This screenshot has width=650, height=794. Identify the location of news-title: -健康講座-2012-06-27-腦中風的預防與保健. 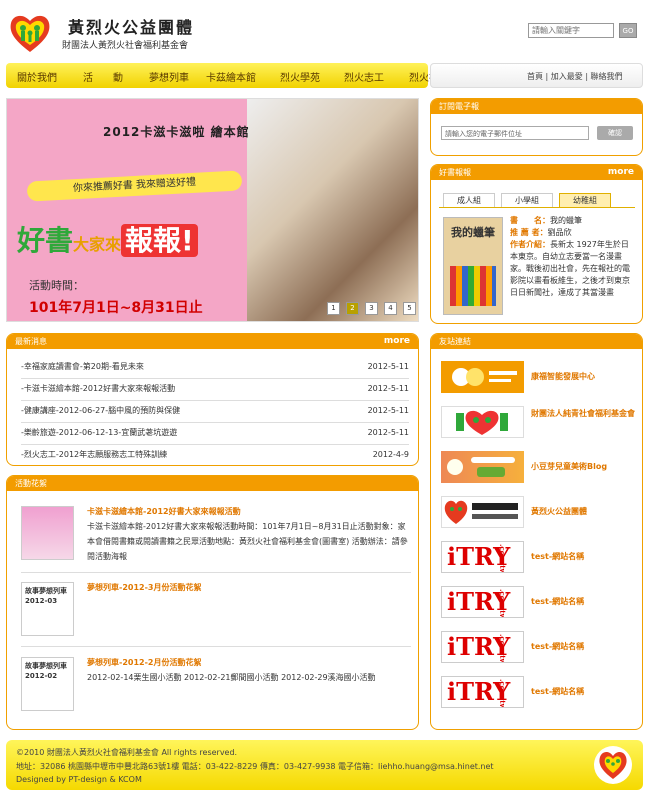
(100, 410).